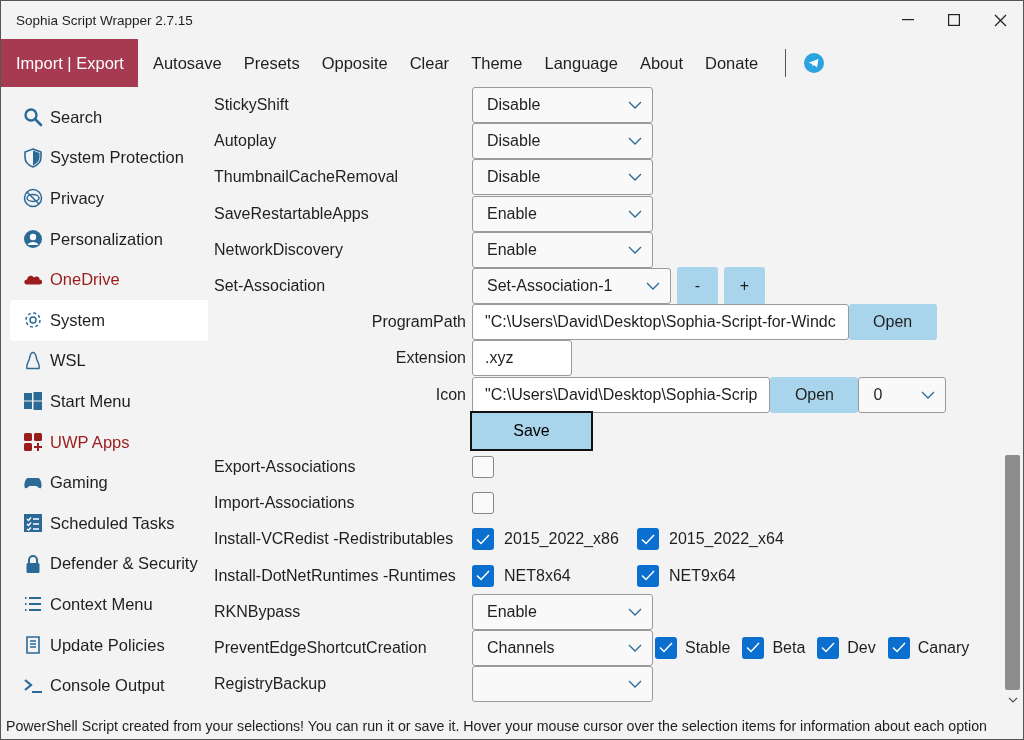  I want to click on save-button: Save, so click(531, 430).